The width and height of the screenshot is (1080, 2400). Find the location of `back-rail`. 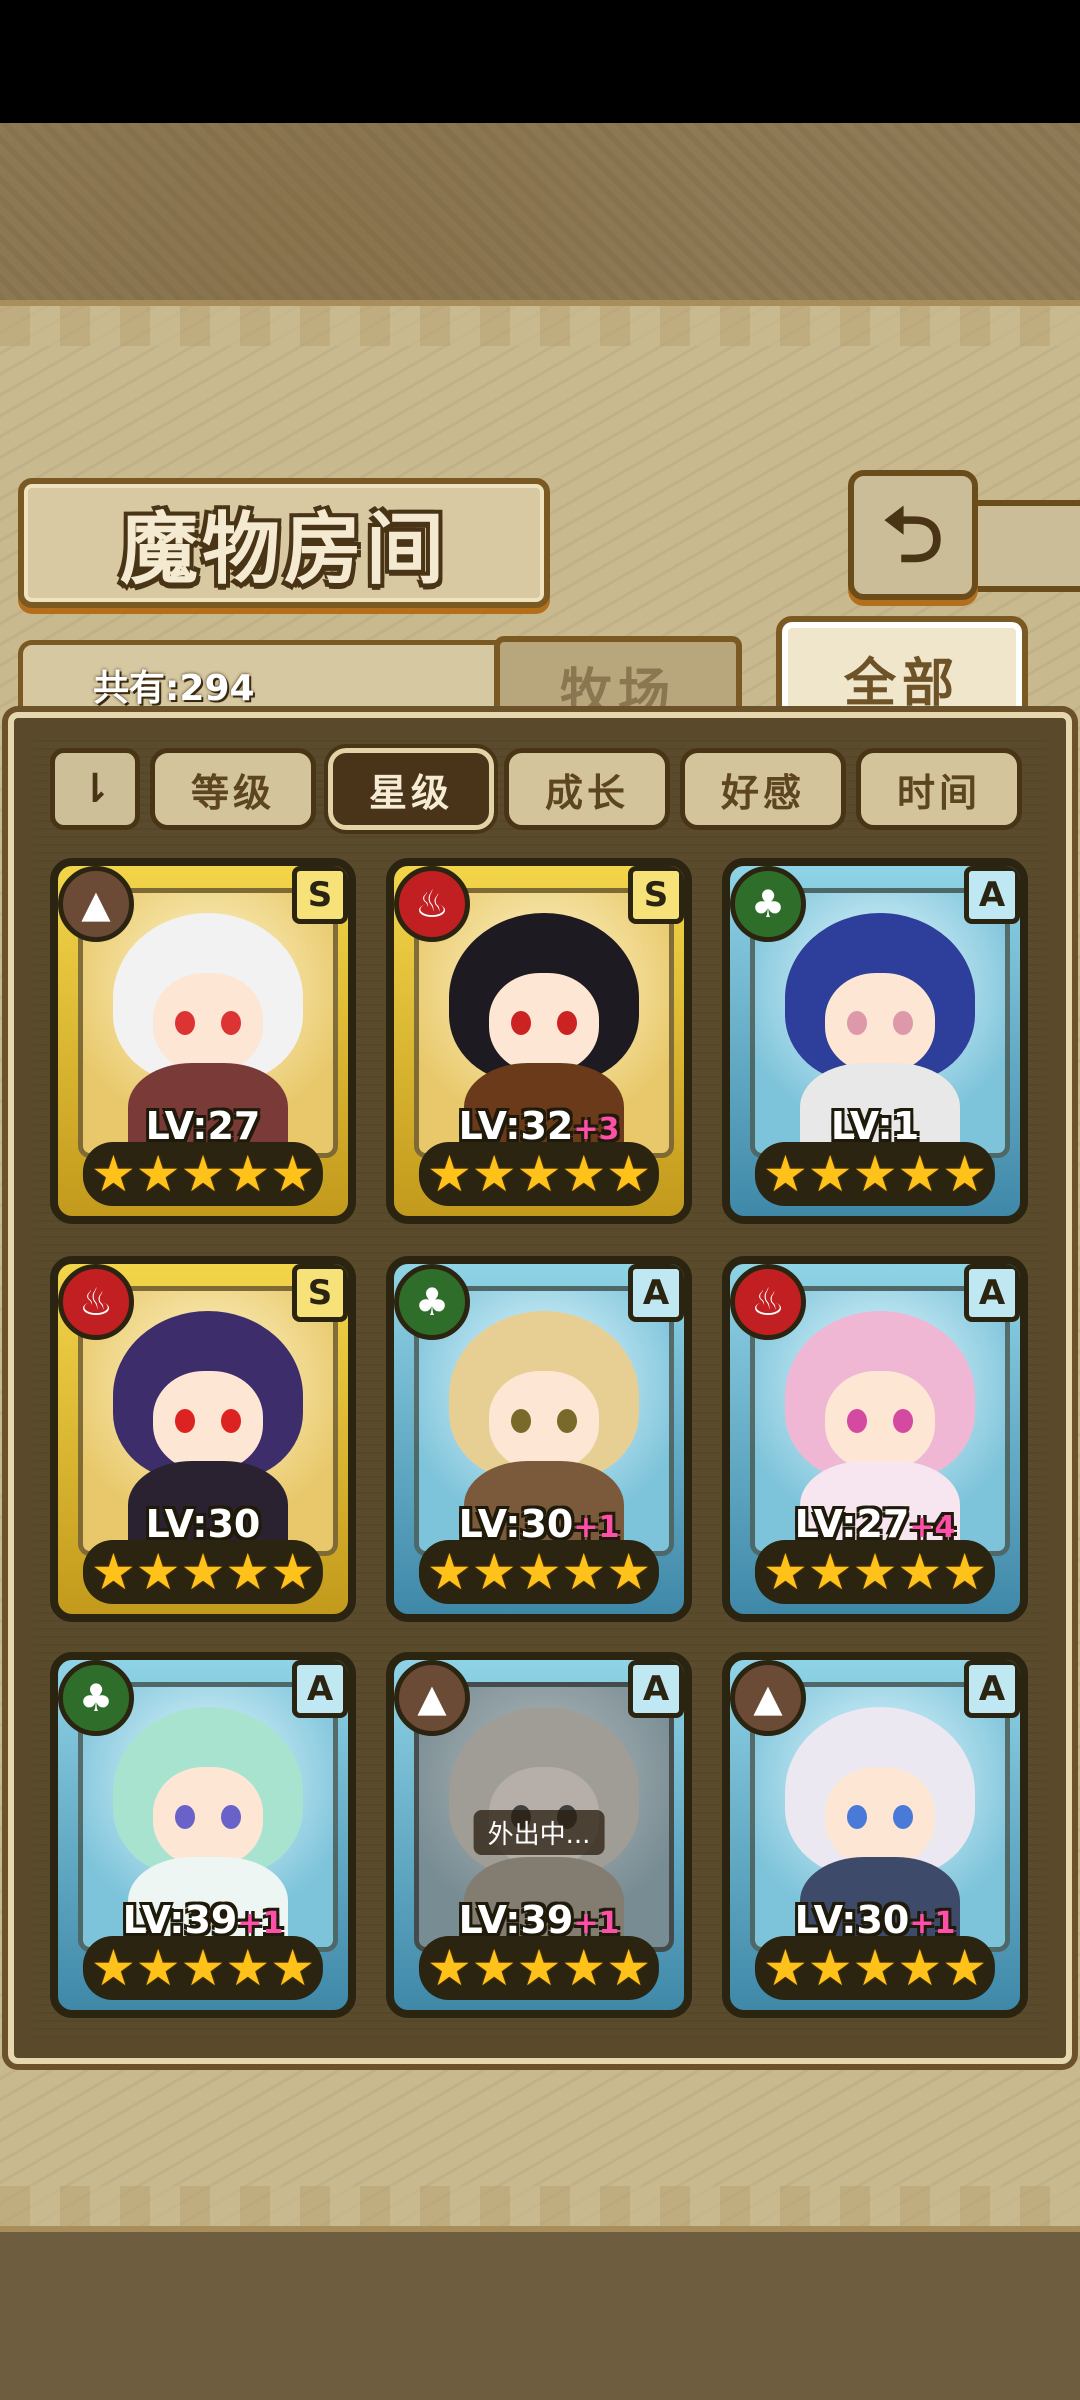

back-rail is located at coordinates (1023, 546).